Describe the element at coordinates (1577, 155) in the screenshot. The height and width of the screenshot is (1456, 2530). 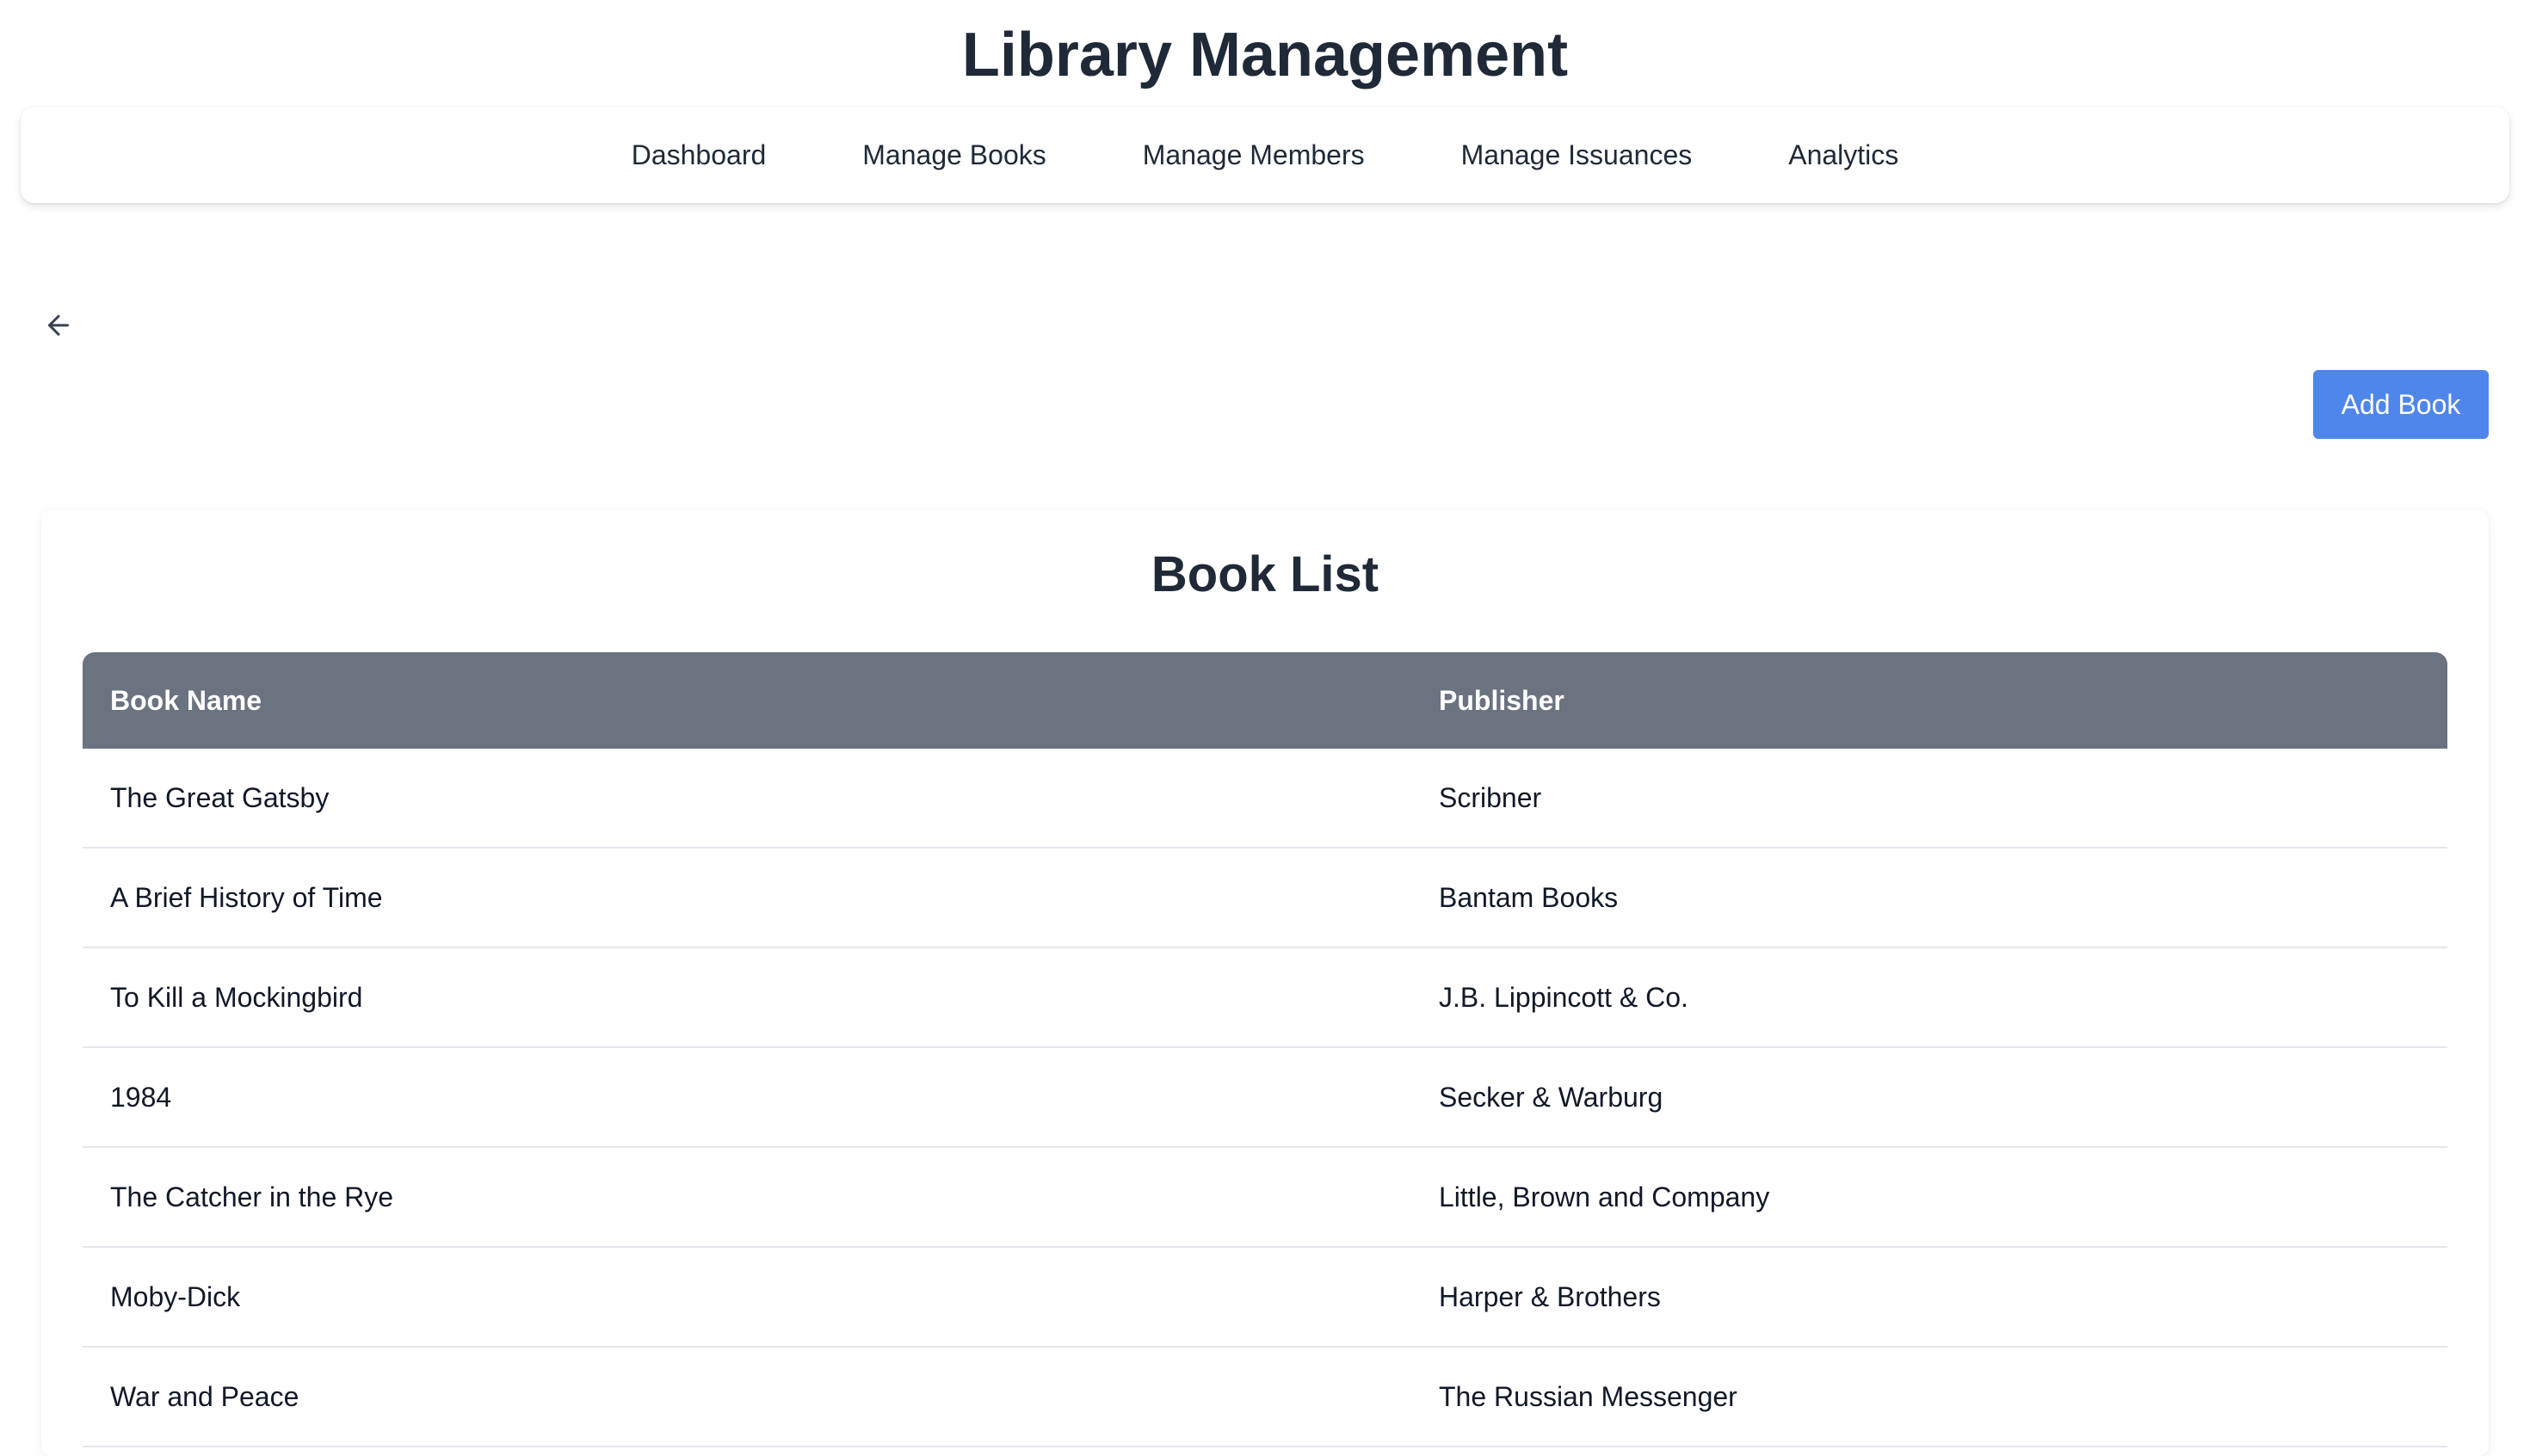
I see `nav-item-manage-issuances: Manage Issuances` at that location.